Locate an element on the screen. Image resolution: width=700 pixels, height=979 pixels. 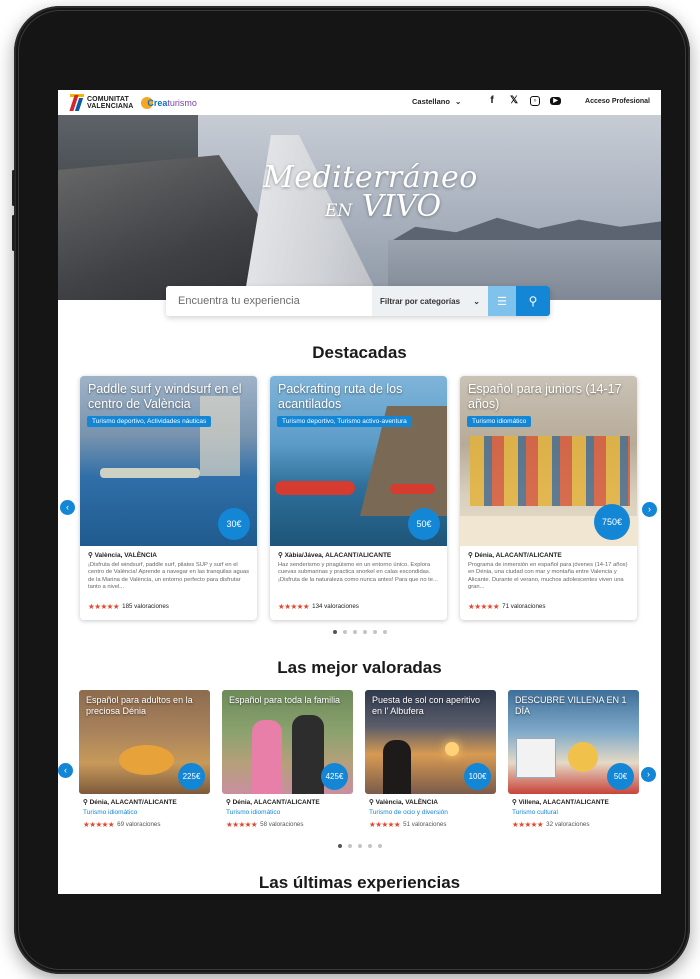
logo-creaturismo: Creaturismo is located at coordinates (169, 102).